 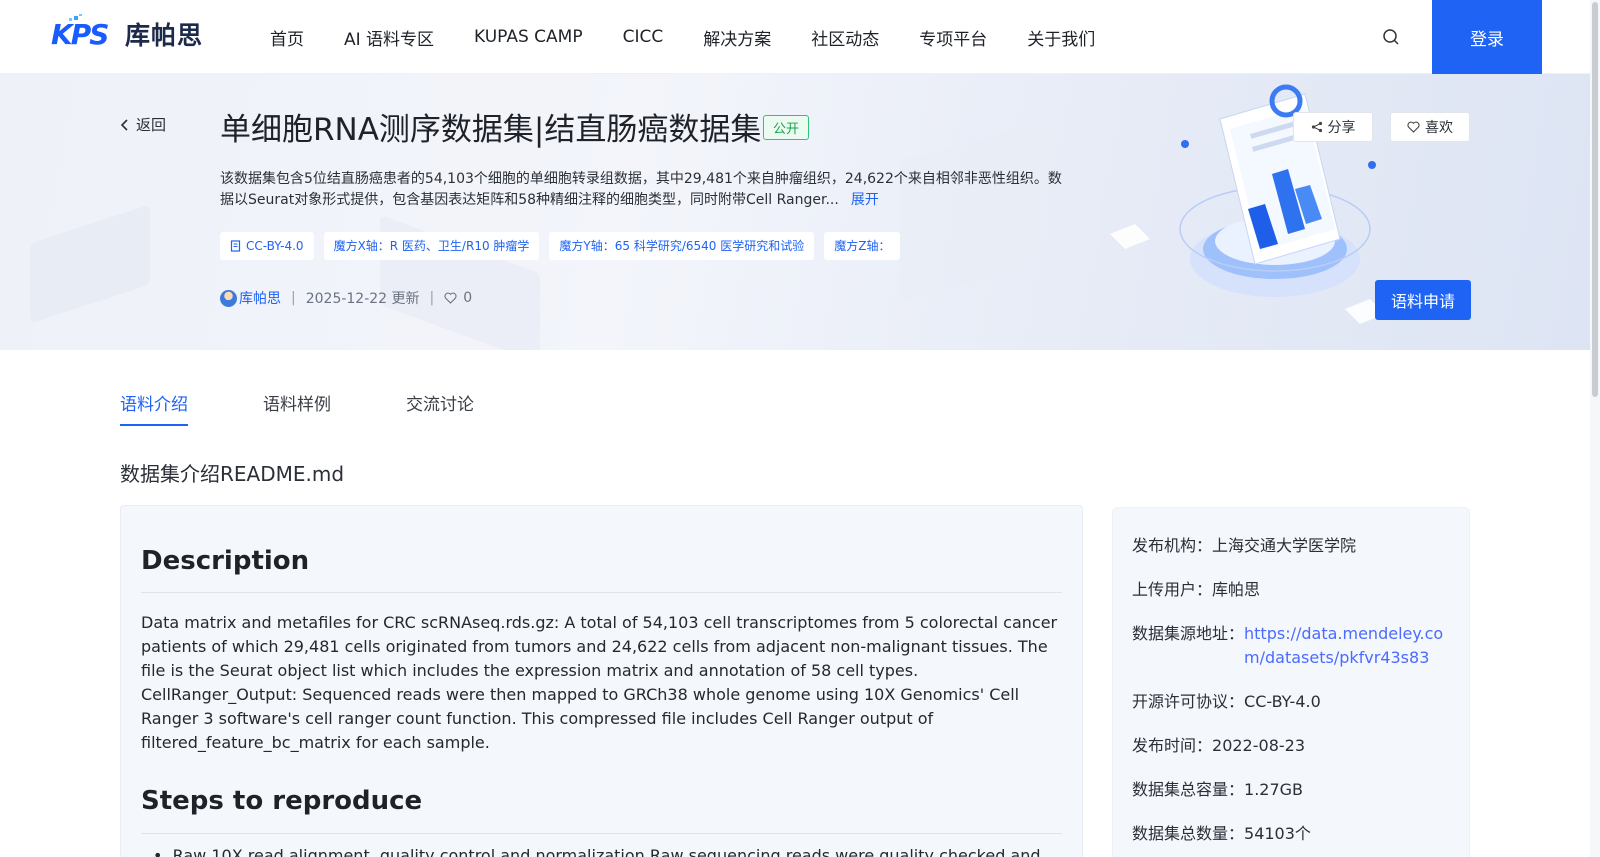 I want to click on info-value: 54103个, so click(x=1277, y=833).